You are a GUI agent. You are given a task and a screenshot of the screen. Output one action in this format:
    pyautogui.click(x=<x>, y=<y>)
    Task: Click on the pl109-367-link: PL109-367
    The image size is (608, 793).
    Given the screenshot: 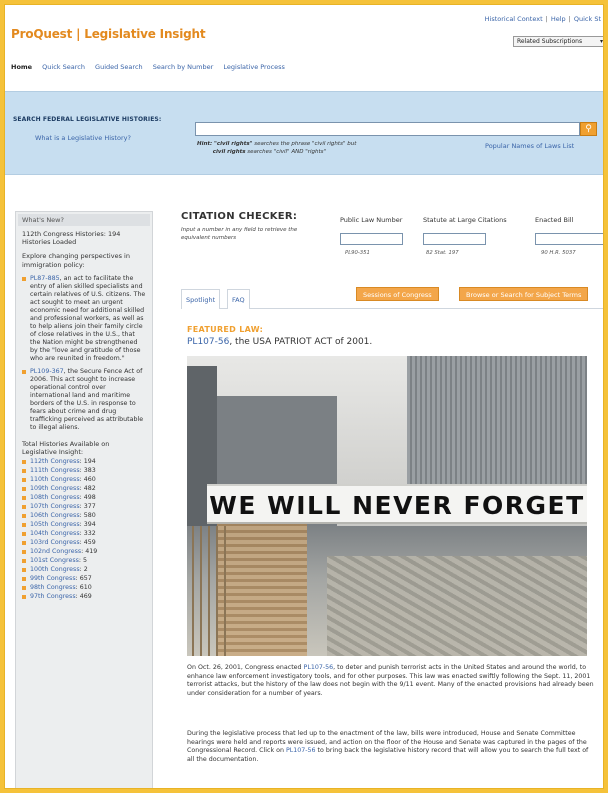 What is the action you would take?
    pyautogui.click(x=47, y=371)
    